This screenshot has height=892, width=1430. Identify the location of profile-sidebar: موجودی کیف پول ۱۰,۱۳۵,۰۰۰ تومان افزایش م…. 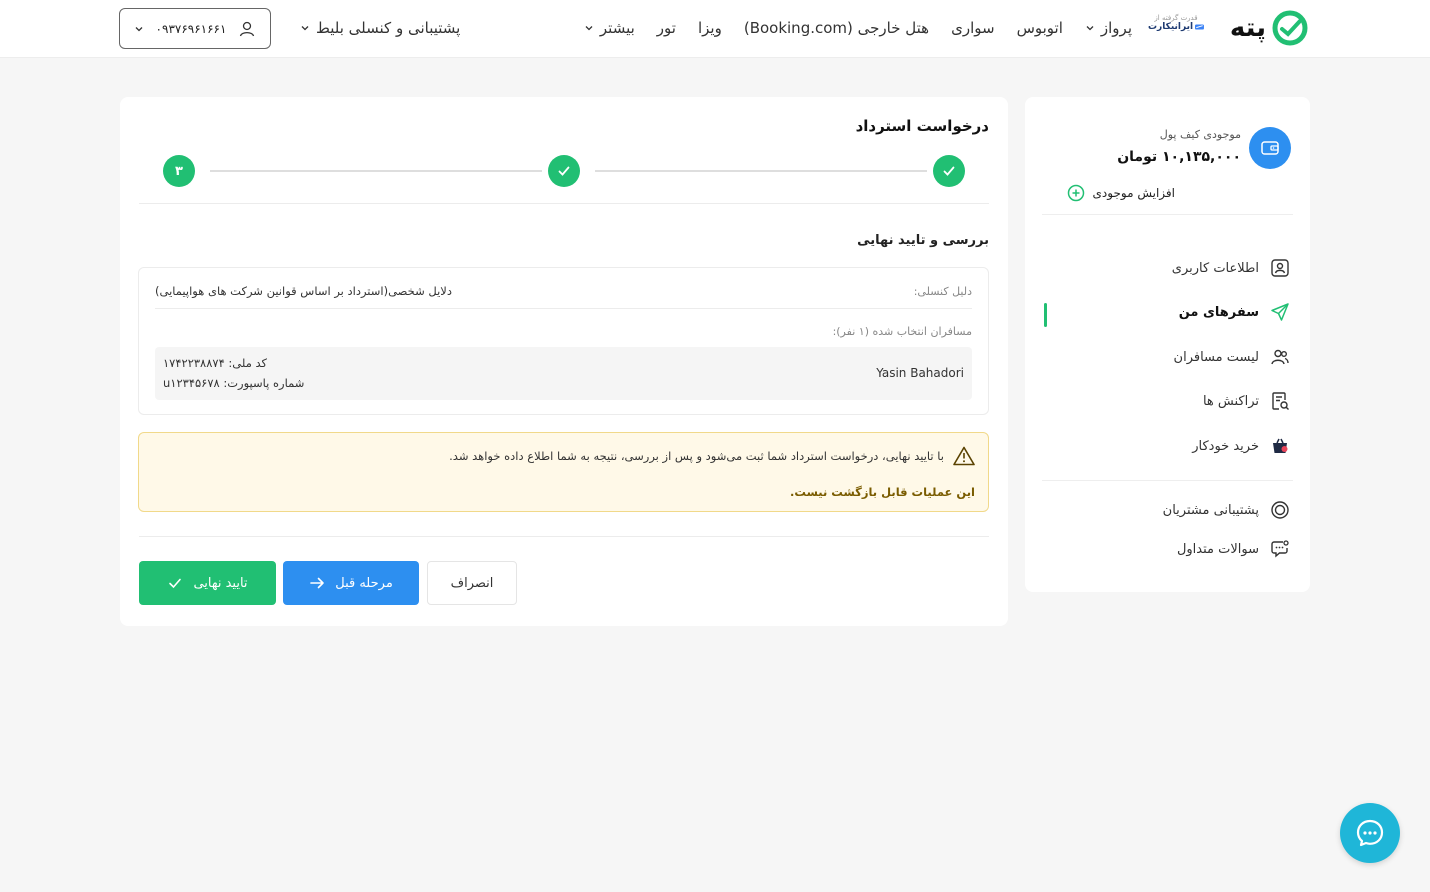
(1167, 344).